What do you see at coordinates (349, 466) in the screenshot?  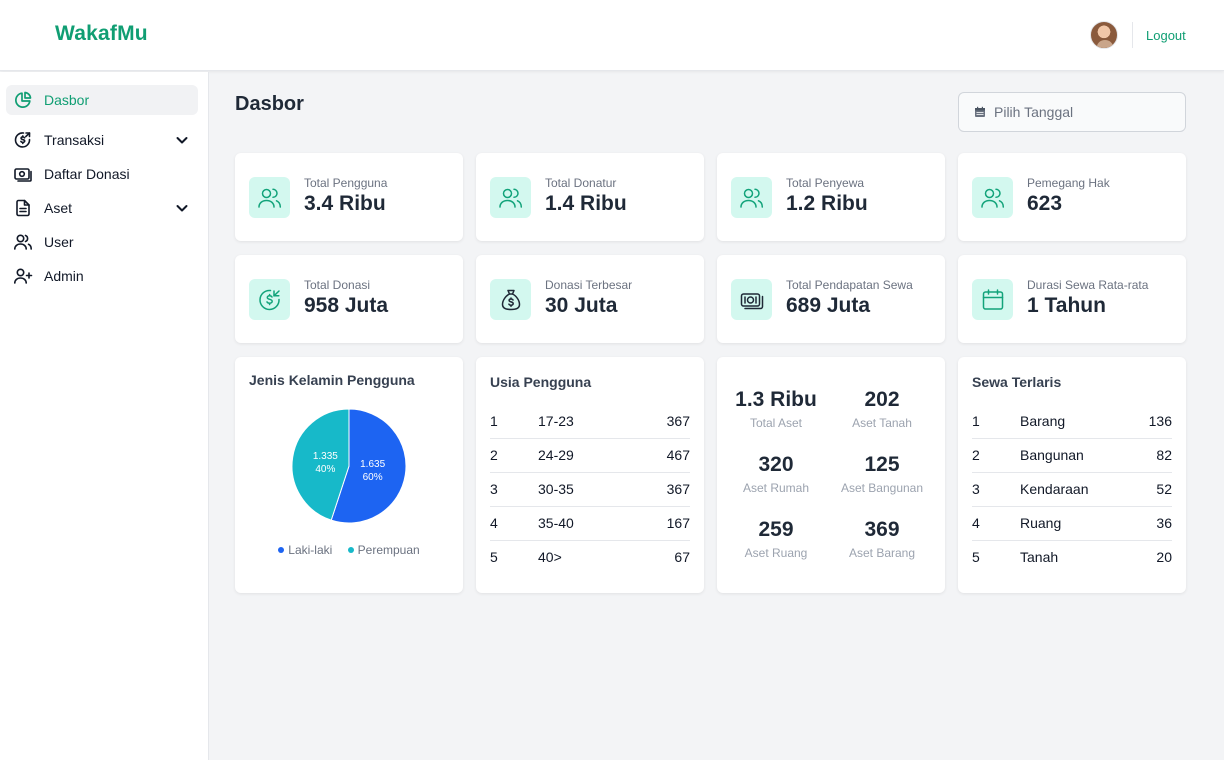 I see `gender-pie-chart: 1.635 60% 1.335 40%` at bounding box center [349, 466].